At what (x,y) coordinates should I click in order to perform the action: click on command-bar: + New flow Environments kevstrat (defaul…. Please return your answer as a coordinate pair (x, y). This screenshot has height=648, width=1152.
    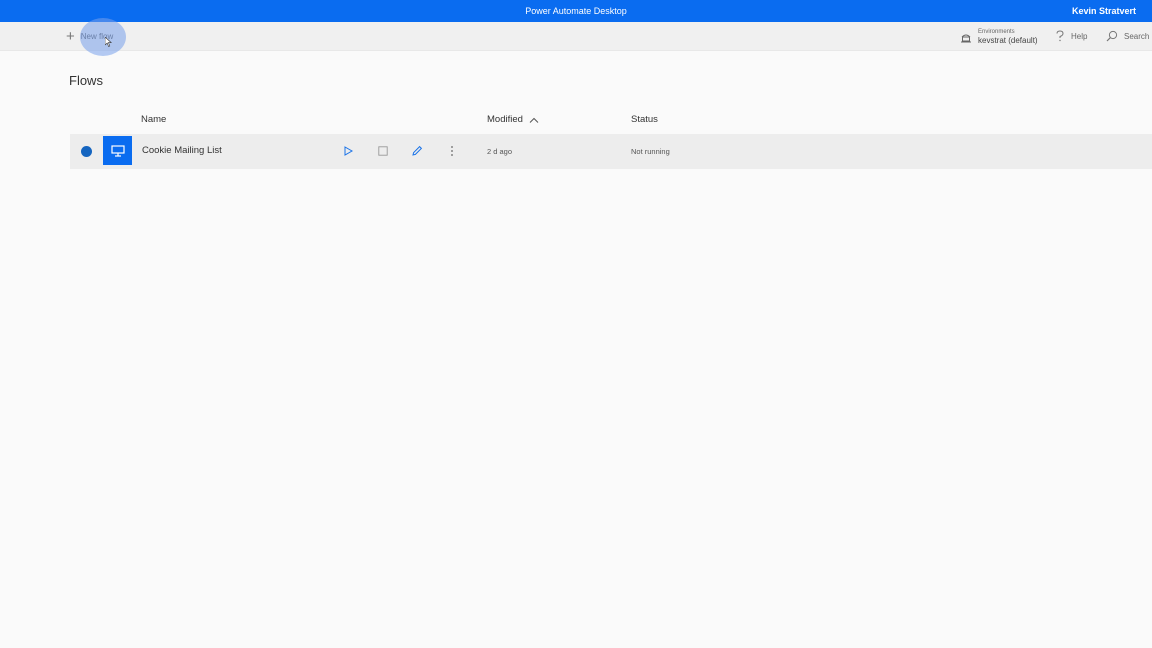
    Looking at the image, I should click on (576, 36).